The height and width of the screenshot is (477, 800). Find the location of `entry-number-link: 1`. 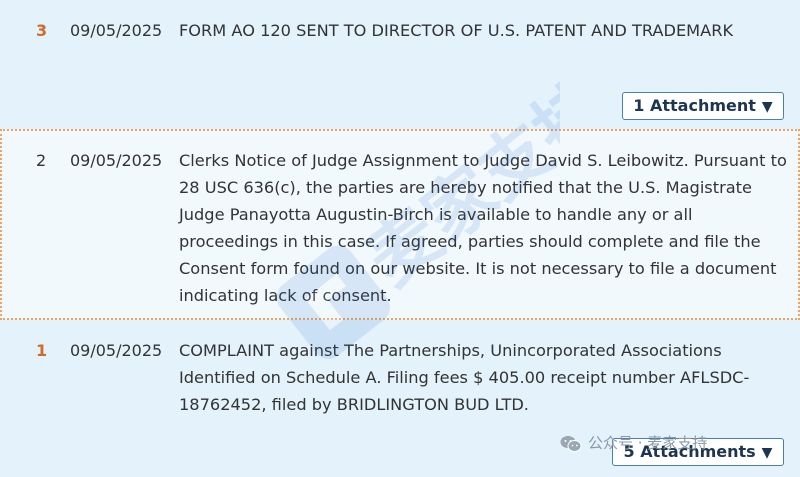

entry-number-link: 1 is located at coordinates (41, 350).